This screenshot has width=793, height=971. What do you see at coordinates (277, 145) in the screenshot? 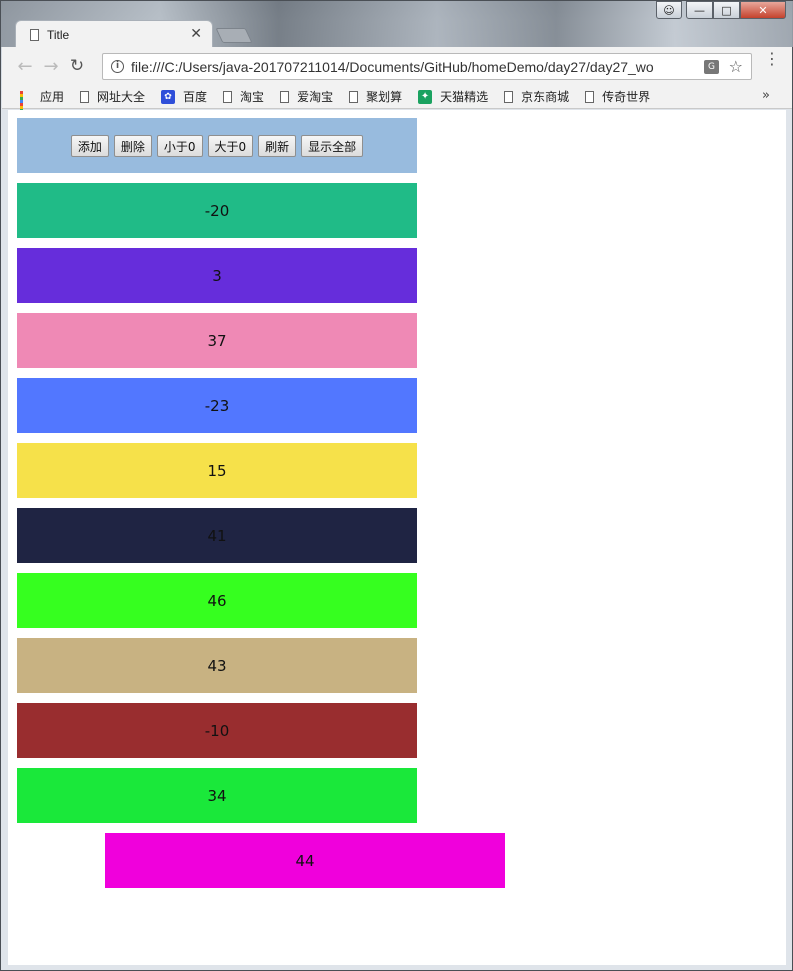
I see `refresh-button: 刷新` at bounding box center [277, 145].